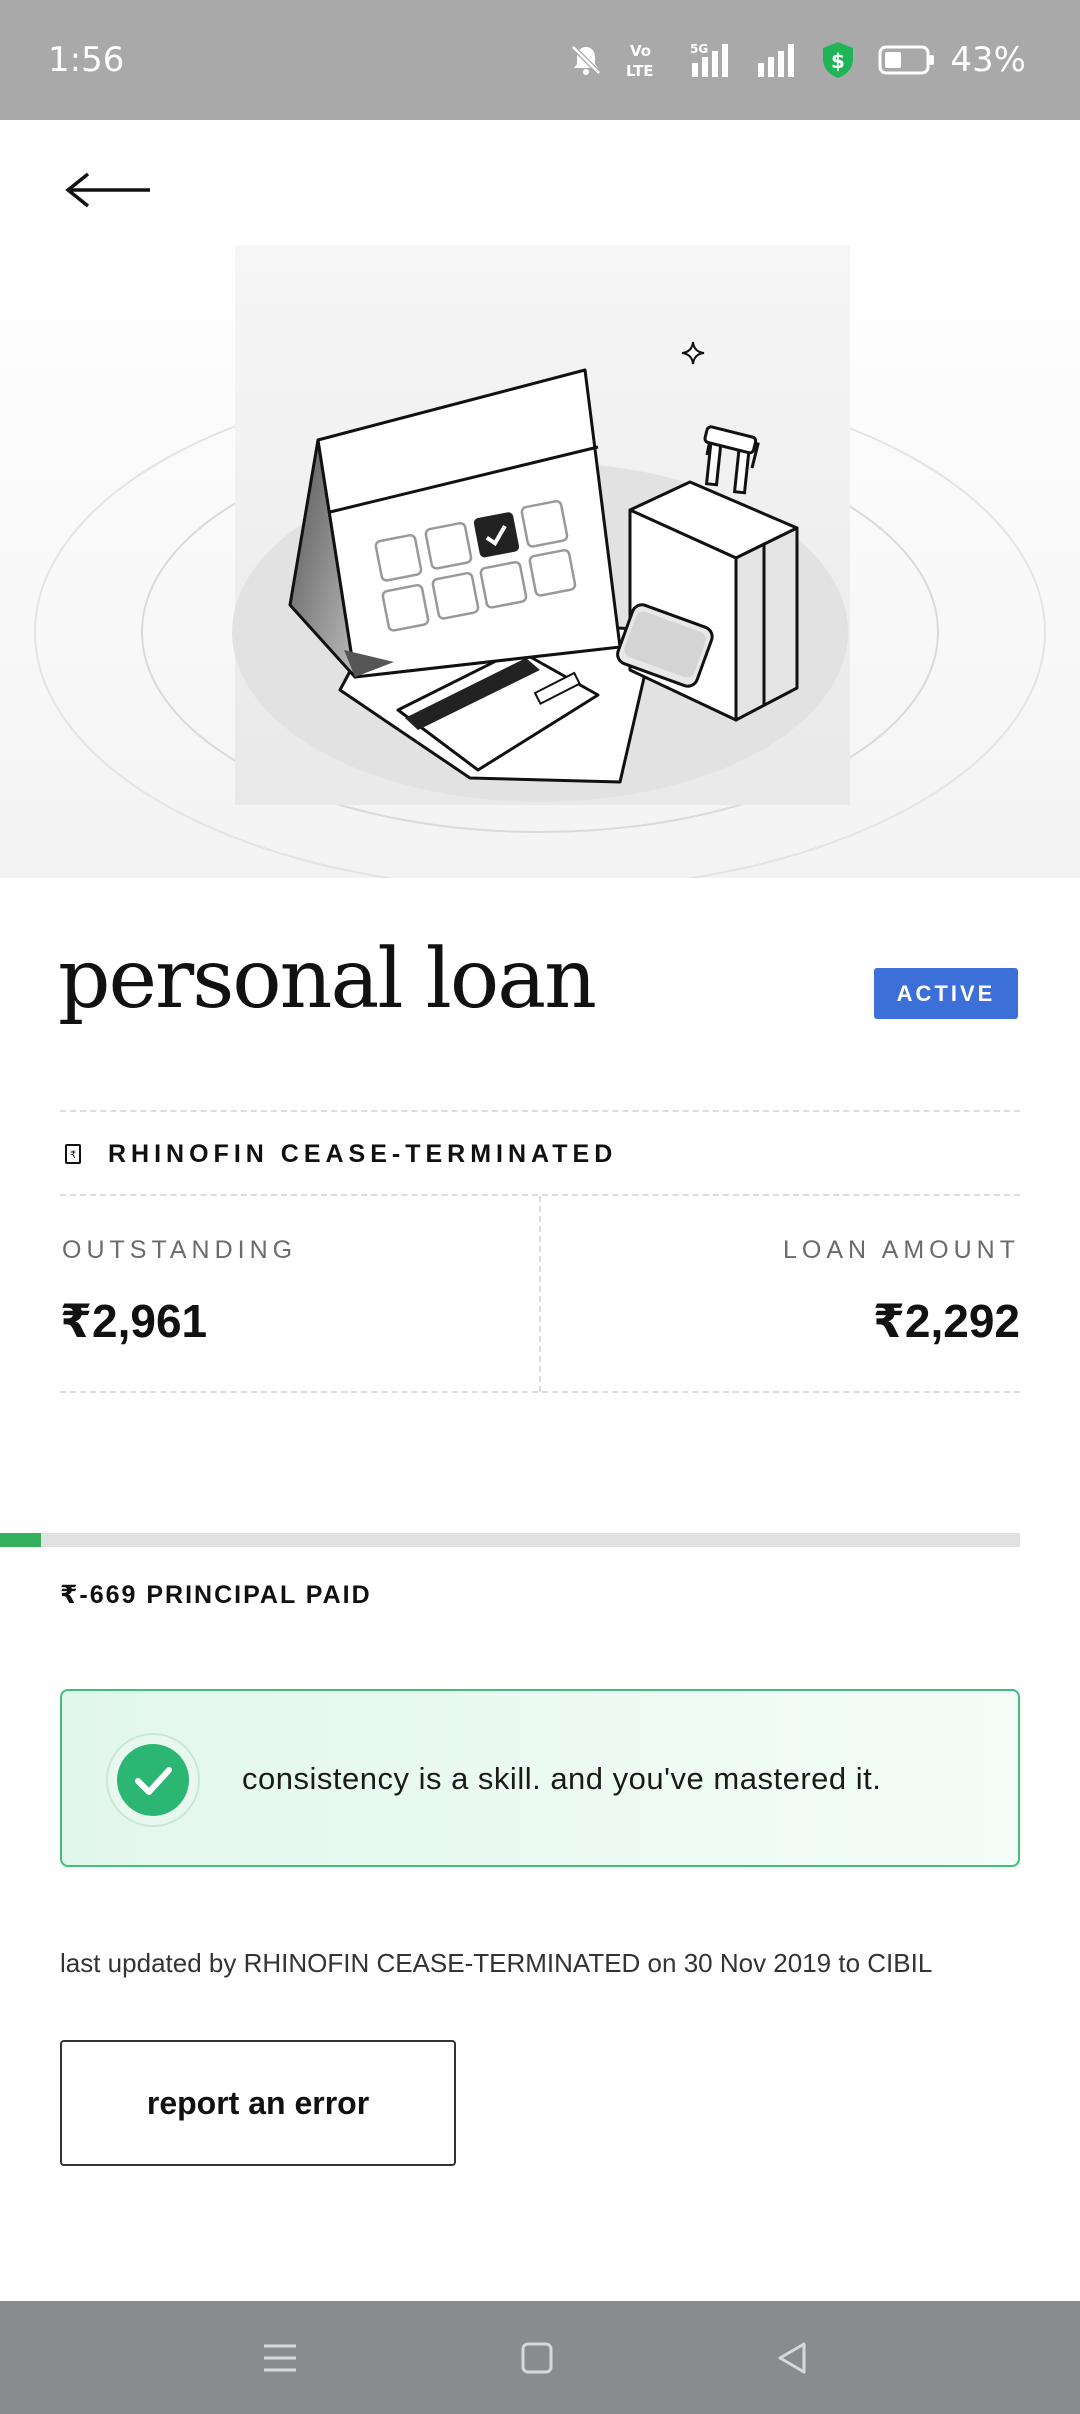  Describe the element at coordinates (777, 60) in the screenshot. I see `signal-icon` at that location.